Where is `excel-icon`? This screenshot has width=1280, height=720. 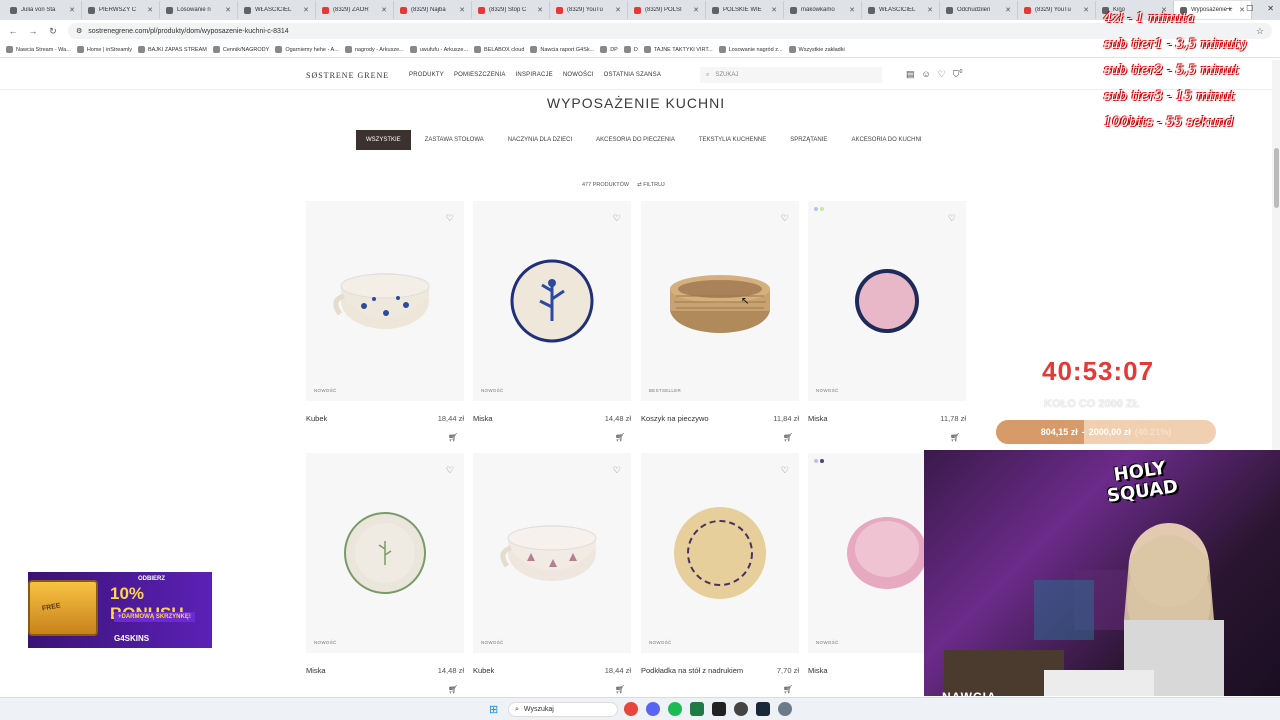 excel-icon is located at coordinates (697, 709).